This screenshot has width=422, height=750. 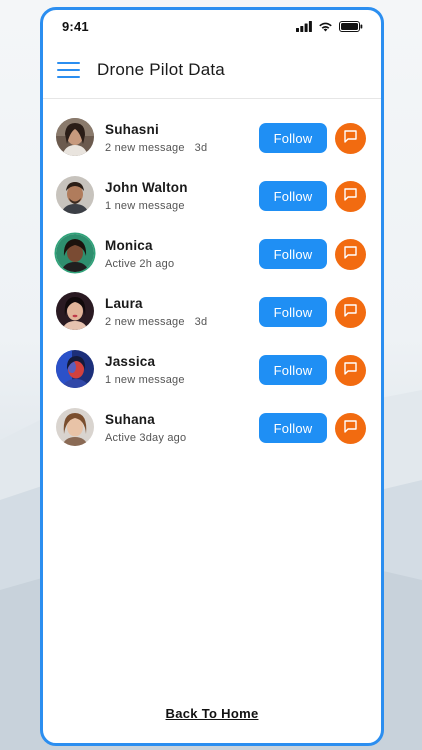 I want to click on back-to-home-link: Back To Home, so click(x=212, y=713).